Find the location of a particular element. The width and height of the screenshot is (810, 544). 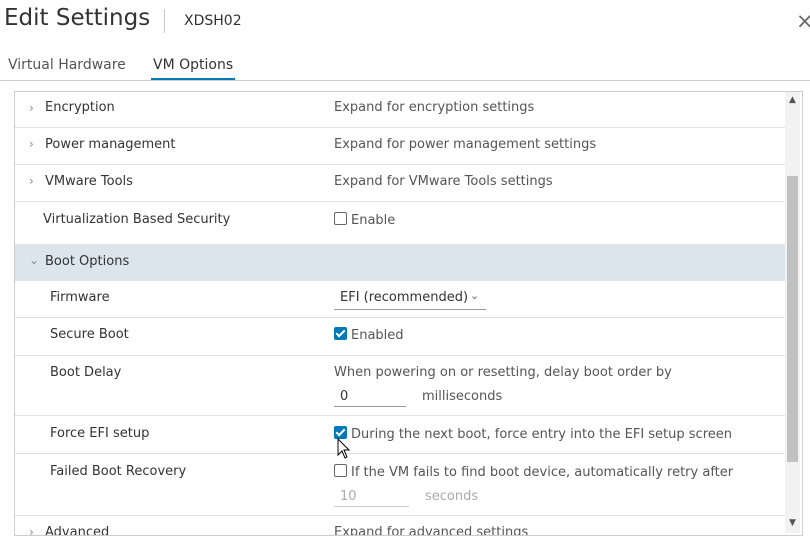

firmware-select: EFI (recommended) ⌄ is located at coordinates (410, 299).